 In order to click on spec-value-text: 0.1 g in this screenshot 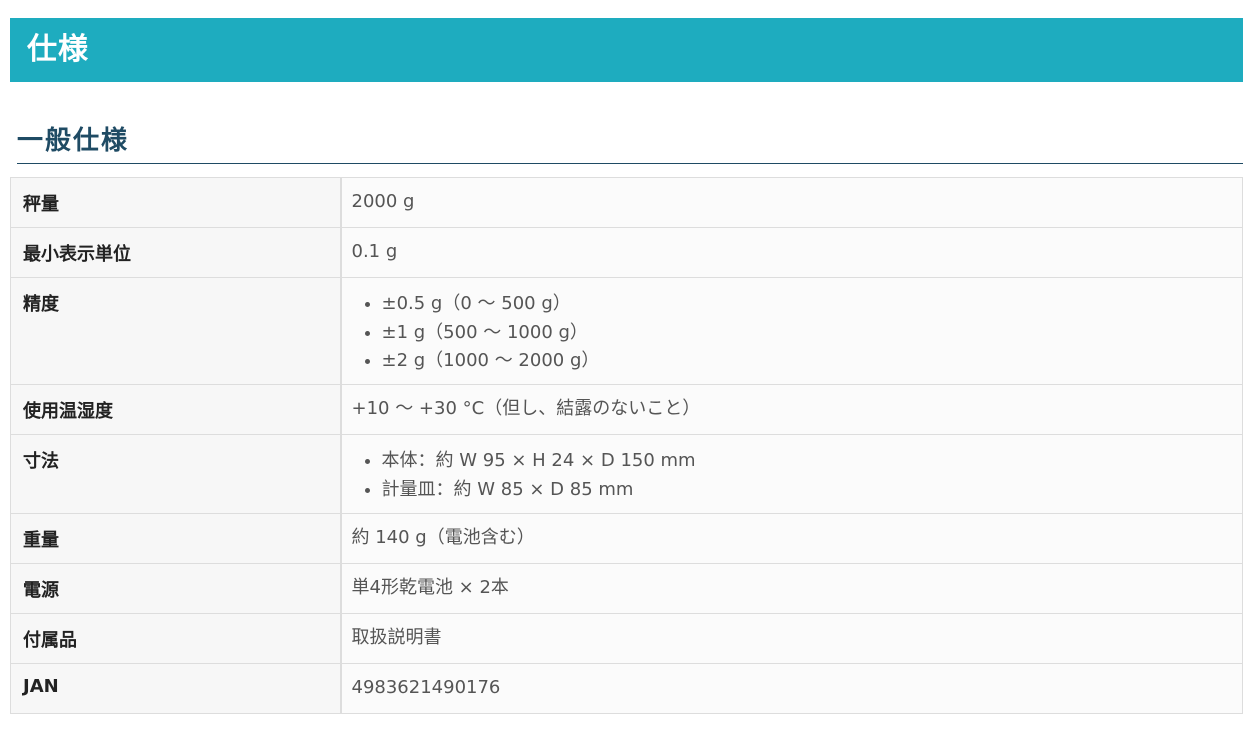, I will do `click(374, 251)`.